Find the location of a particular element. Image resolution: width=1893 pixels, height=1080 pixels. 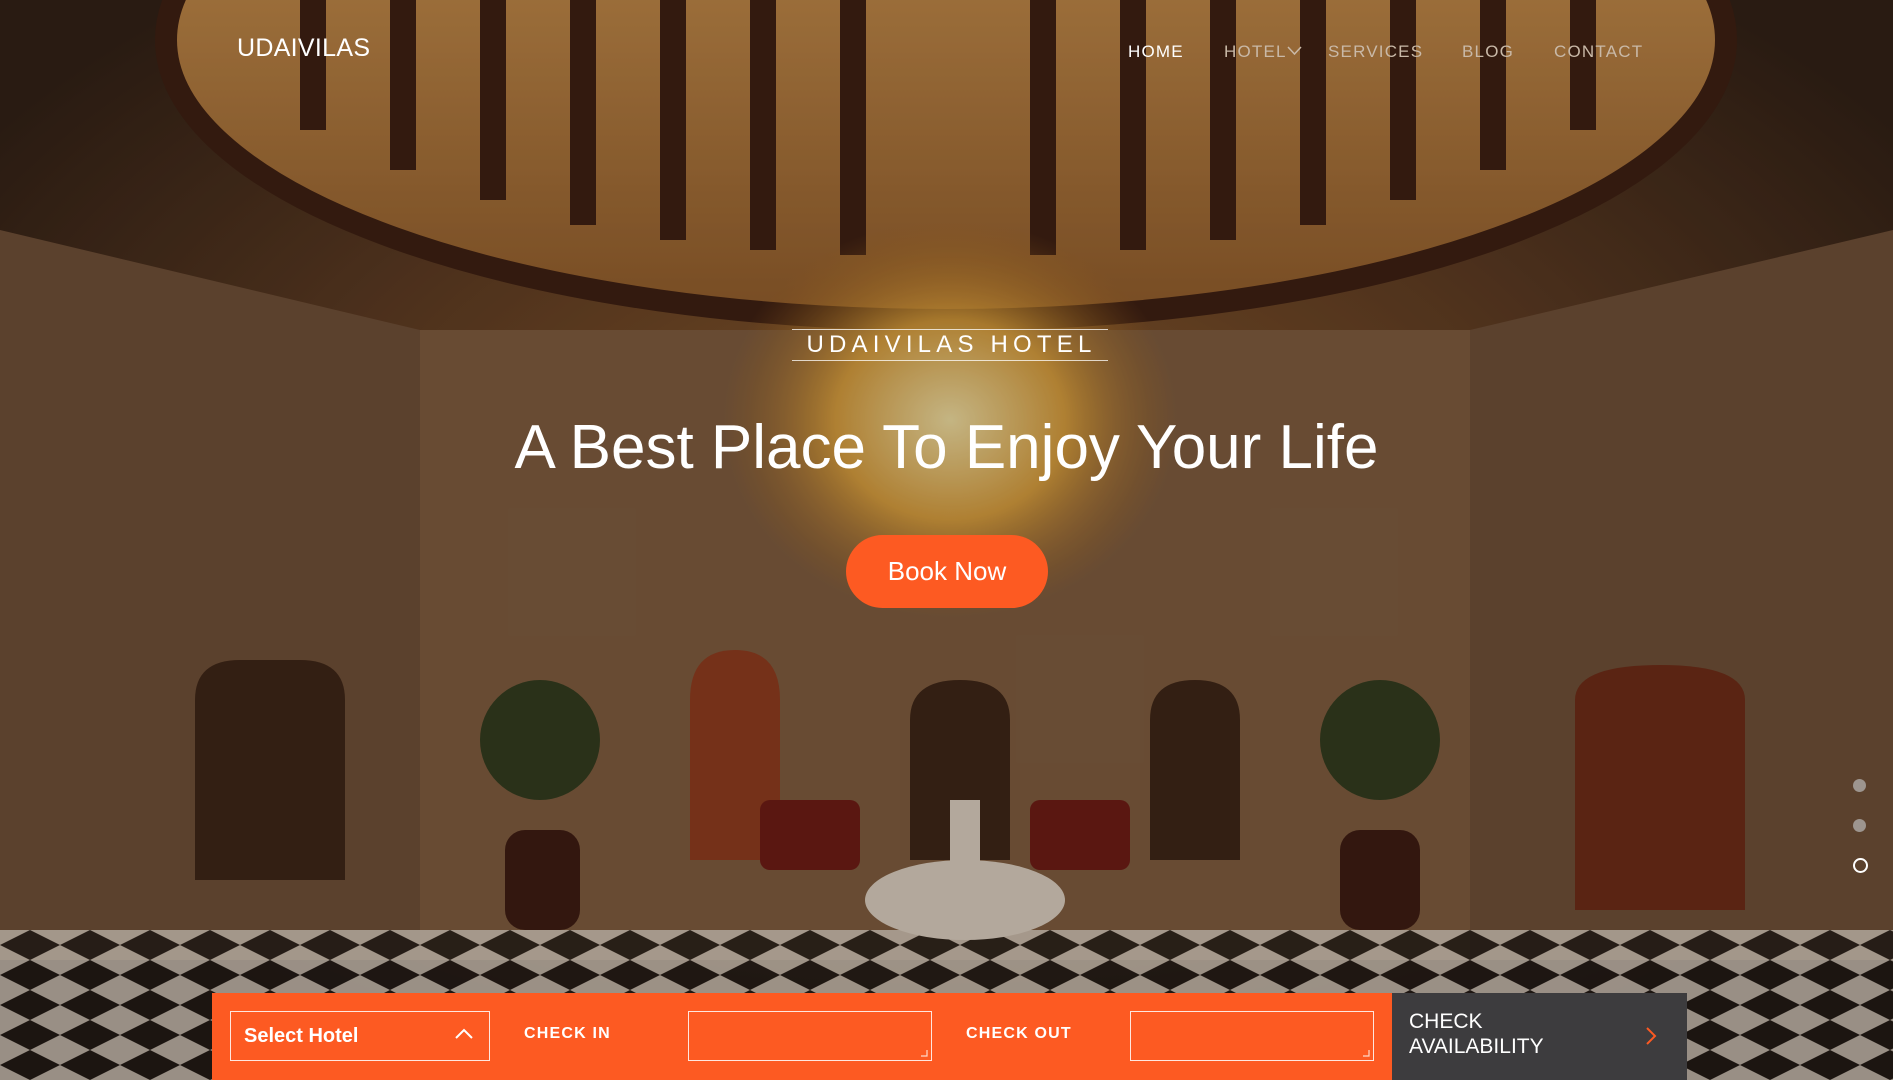

nav-item-hotel-label: HOTEL is located at coordinates (1255, 51).